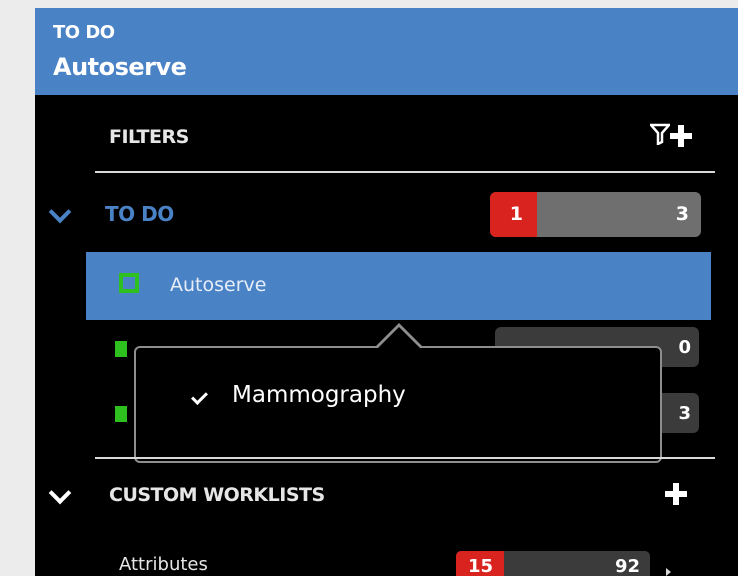  Describe the element at coordinates (676, 494) in the screenshot. I see `add-worklist-button` at that location.